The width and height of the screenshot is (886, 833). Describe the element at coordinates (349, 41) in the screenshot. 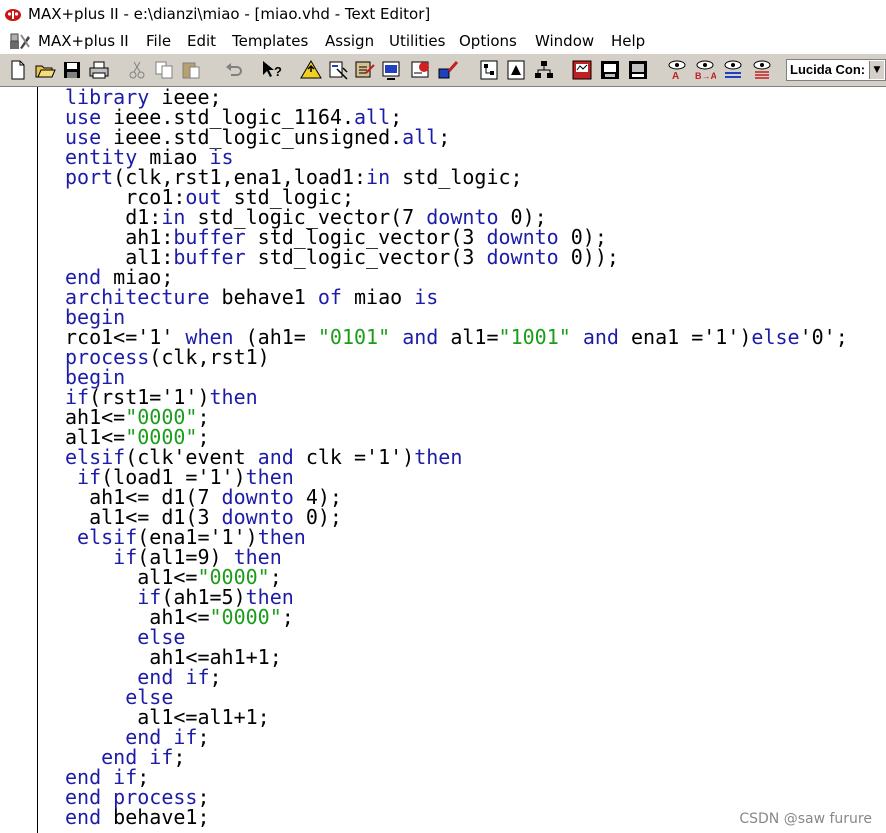

I see `menu-assign: Assign` at that location.